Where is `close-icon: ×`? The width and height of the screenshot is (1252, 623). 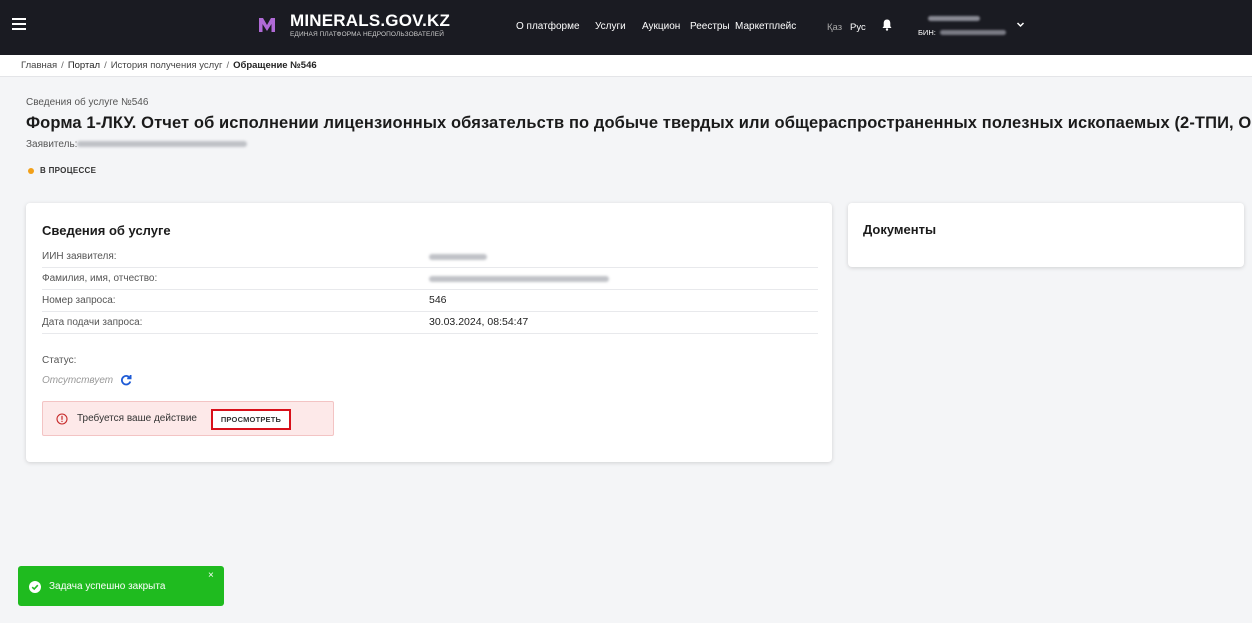 close-icon: × is located at coordinates (211, 575).